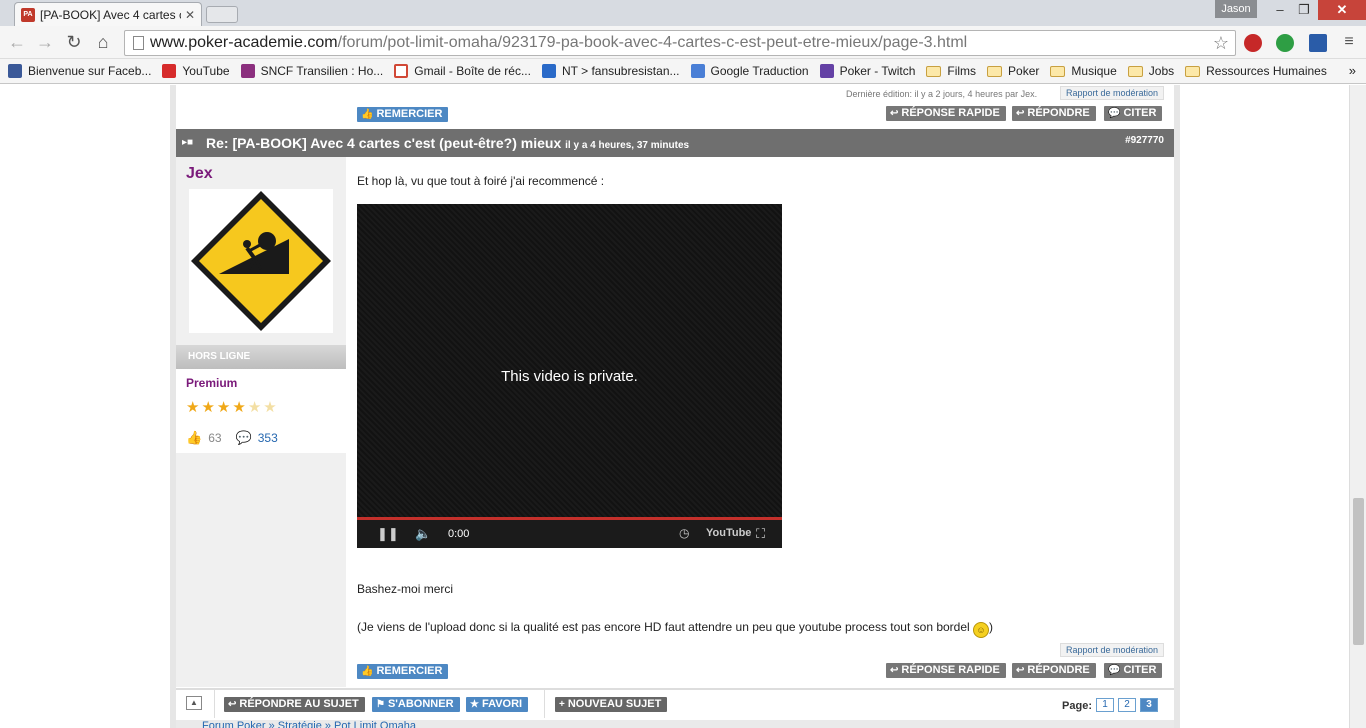 The height and width of the screenshot is (728, 1366). What do you see at coordinates (1349, 42) in the screenshot?
I see `menu-icon: ≡` at bounding box center [1349, 42].